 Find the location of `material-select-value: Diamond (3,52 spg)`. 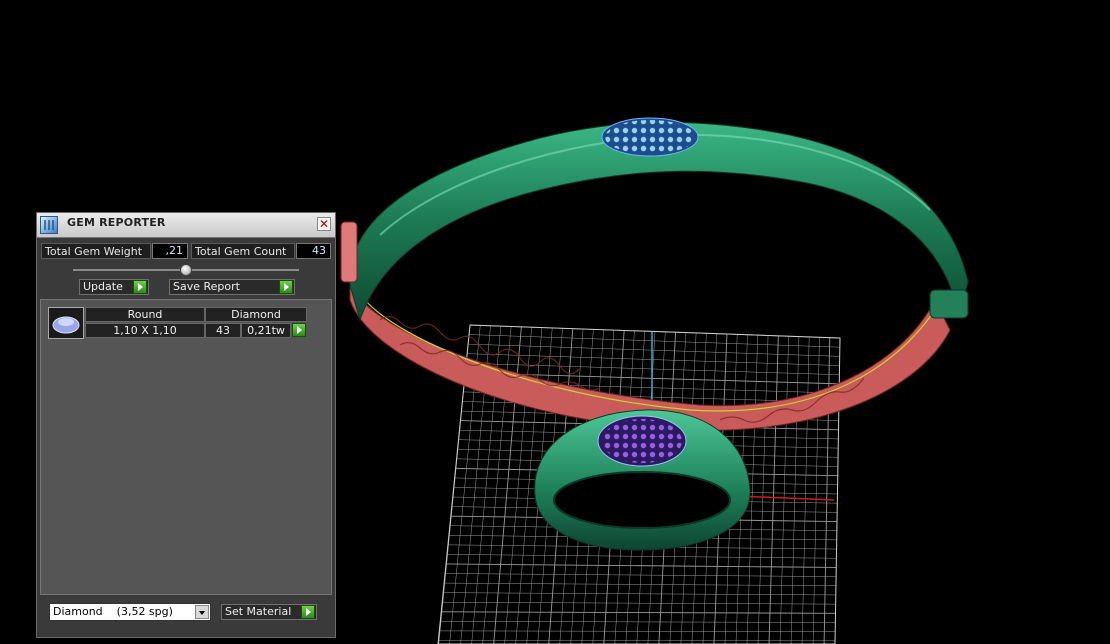

material-select-value: Diamond (3,52 spg) is located at coordinates (113, 611).